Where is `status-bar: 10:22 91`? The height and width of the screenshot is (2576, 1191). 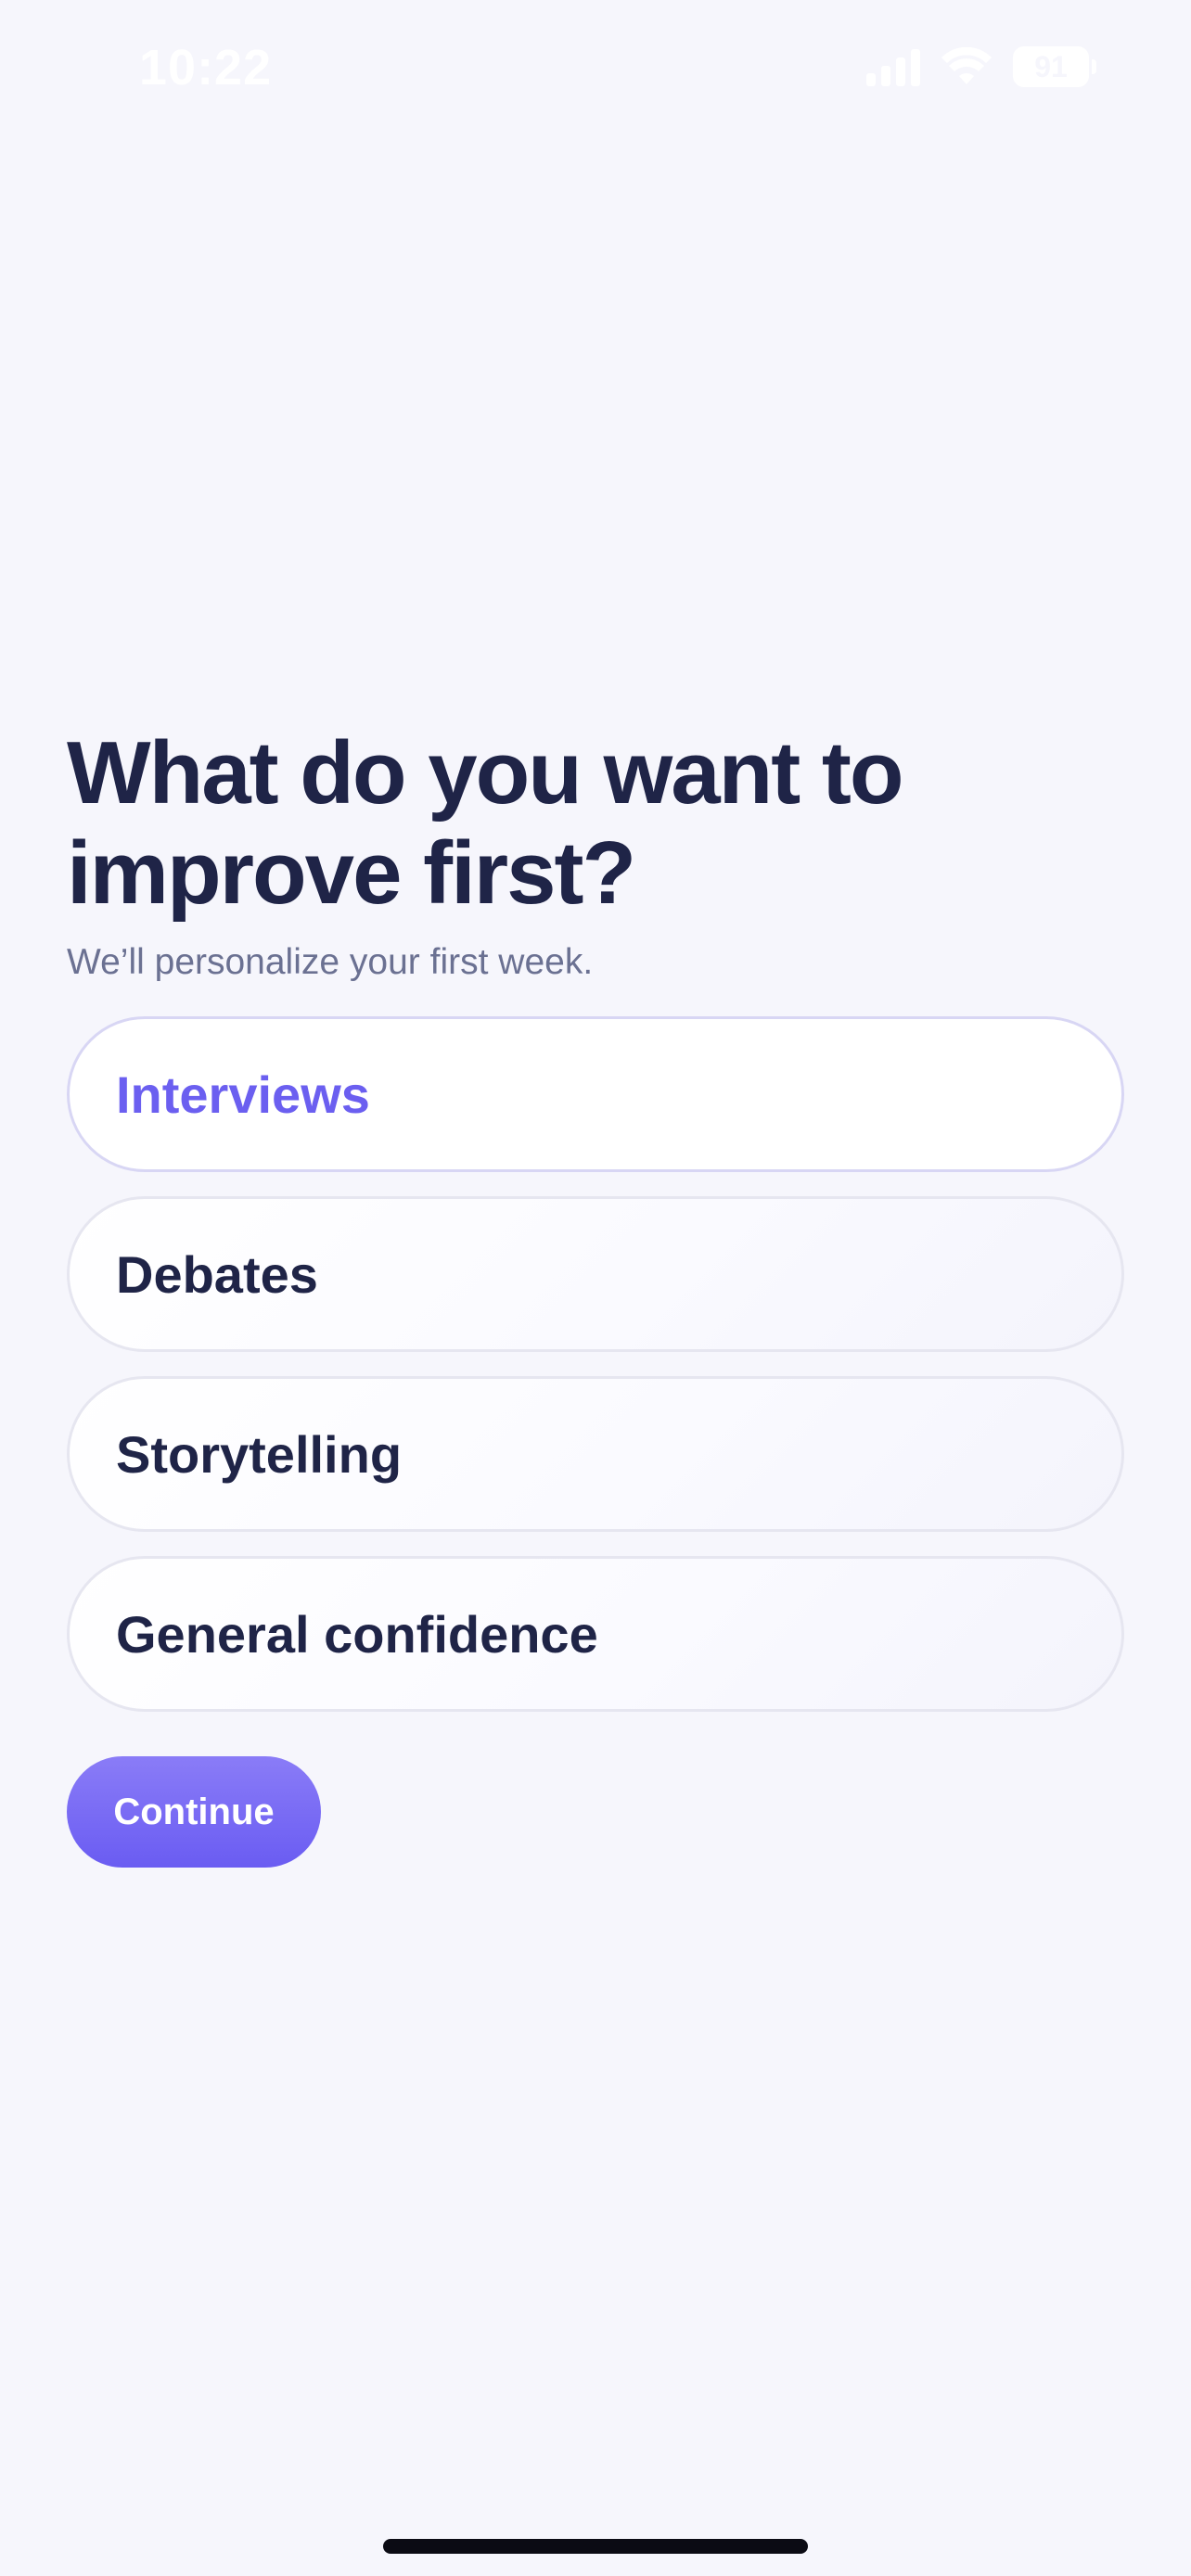 status-bar: 10:22 91 is located at coordinates (595, 69).